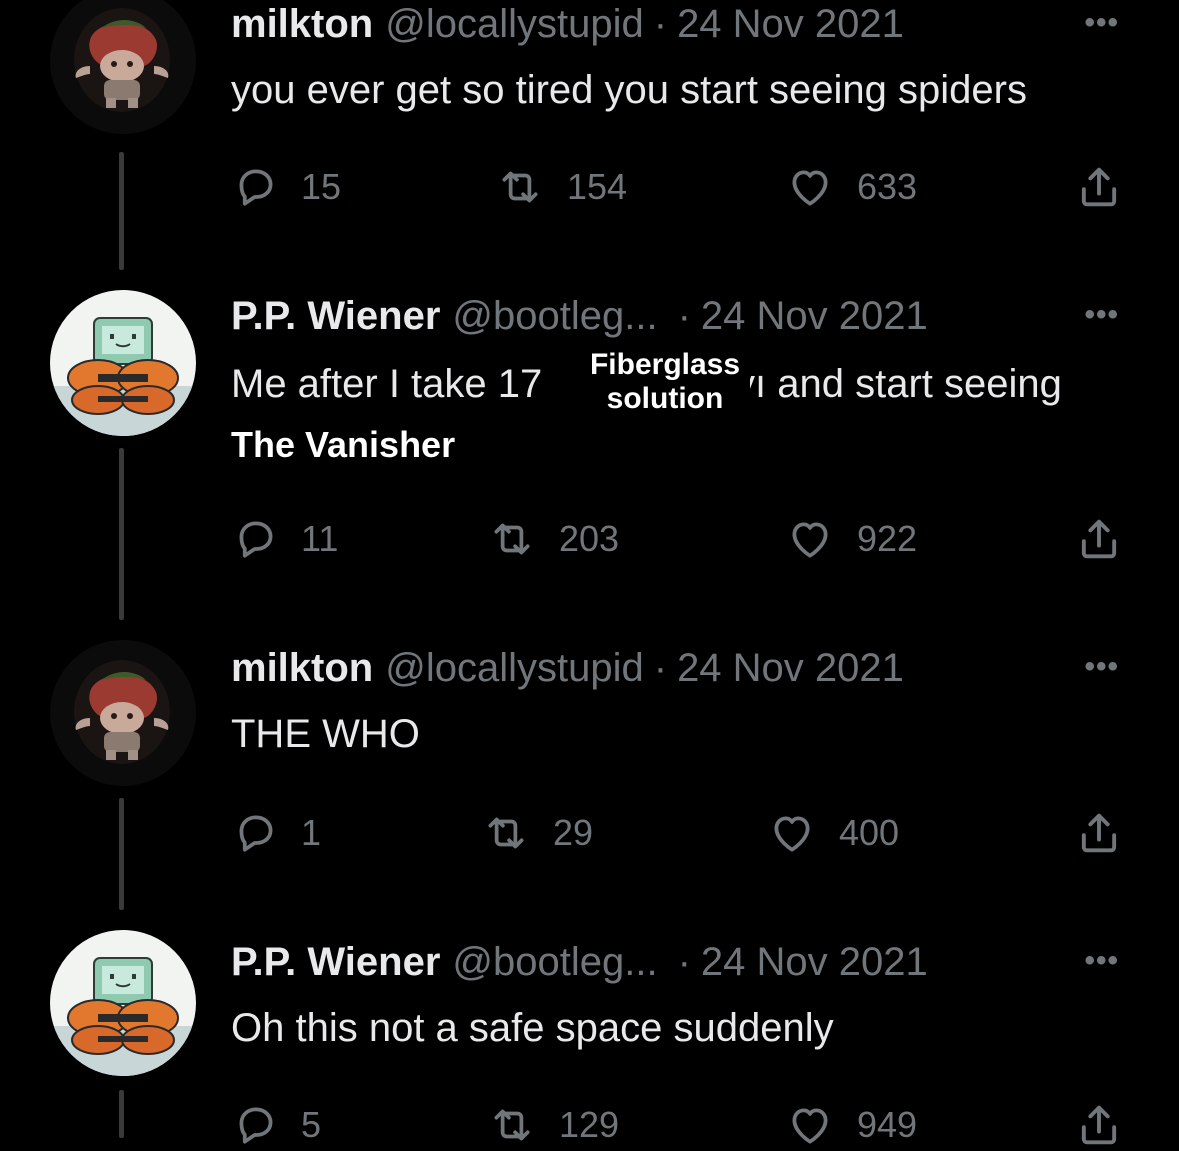  I want to click on tweet-text: Oh this not a safe space suddenly, so click(532, 1028).